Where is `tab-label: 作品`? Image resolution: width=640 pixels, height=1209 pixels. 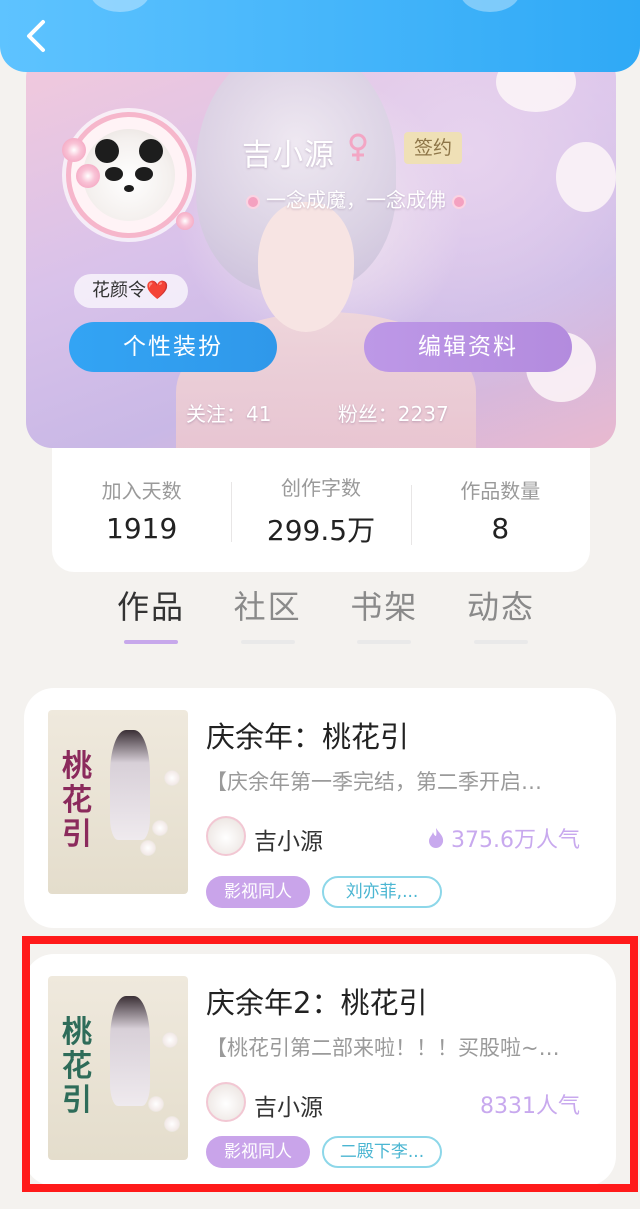 tab-label: 作品 is located at coordinates (150, 607).